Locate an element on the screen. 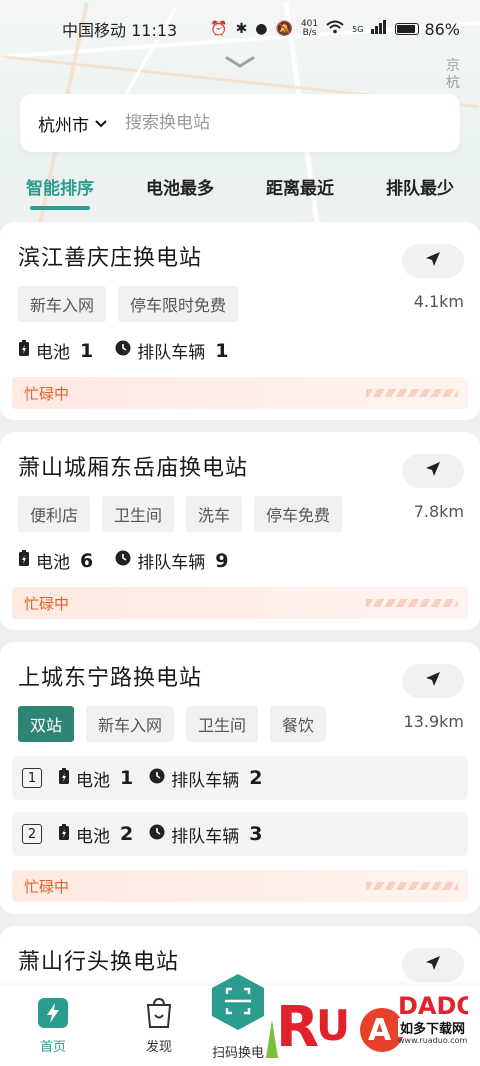  wifi-icon is located at coordinates (335, 29).